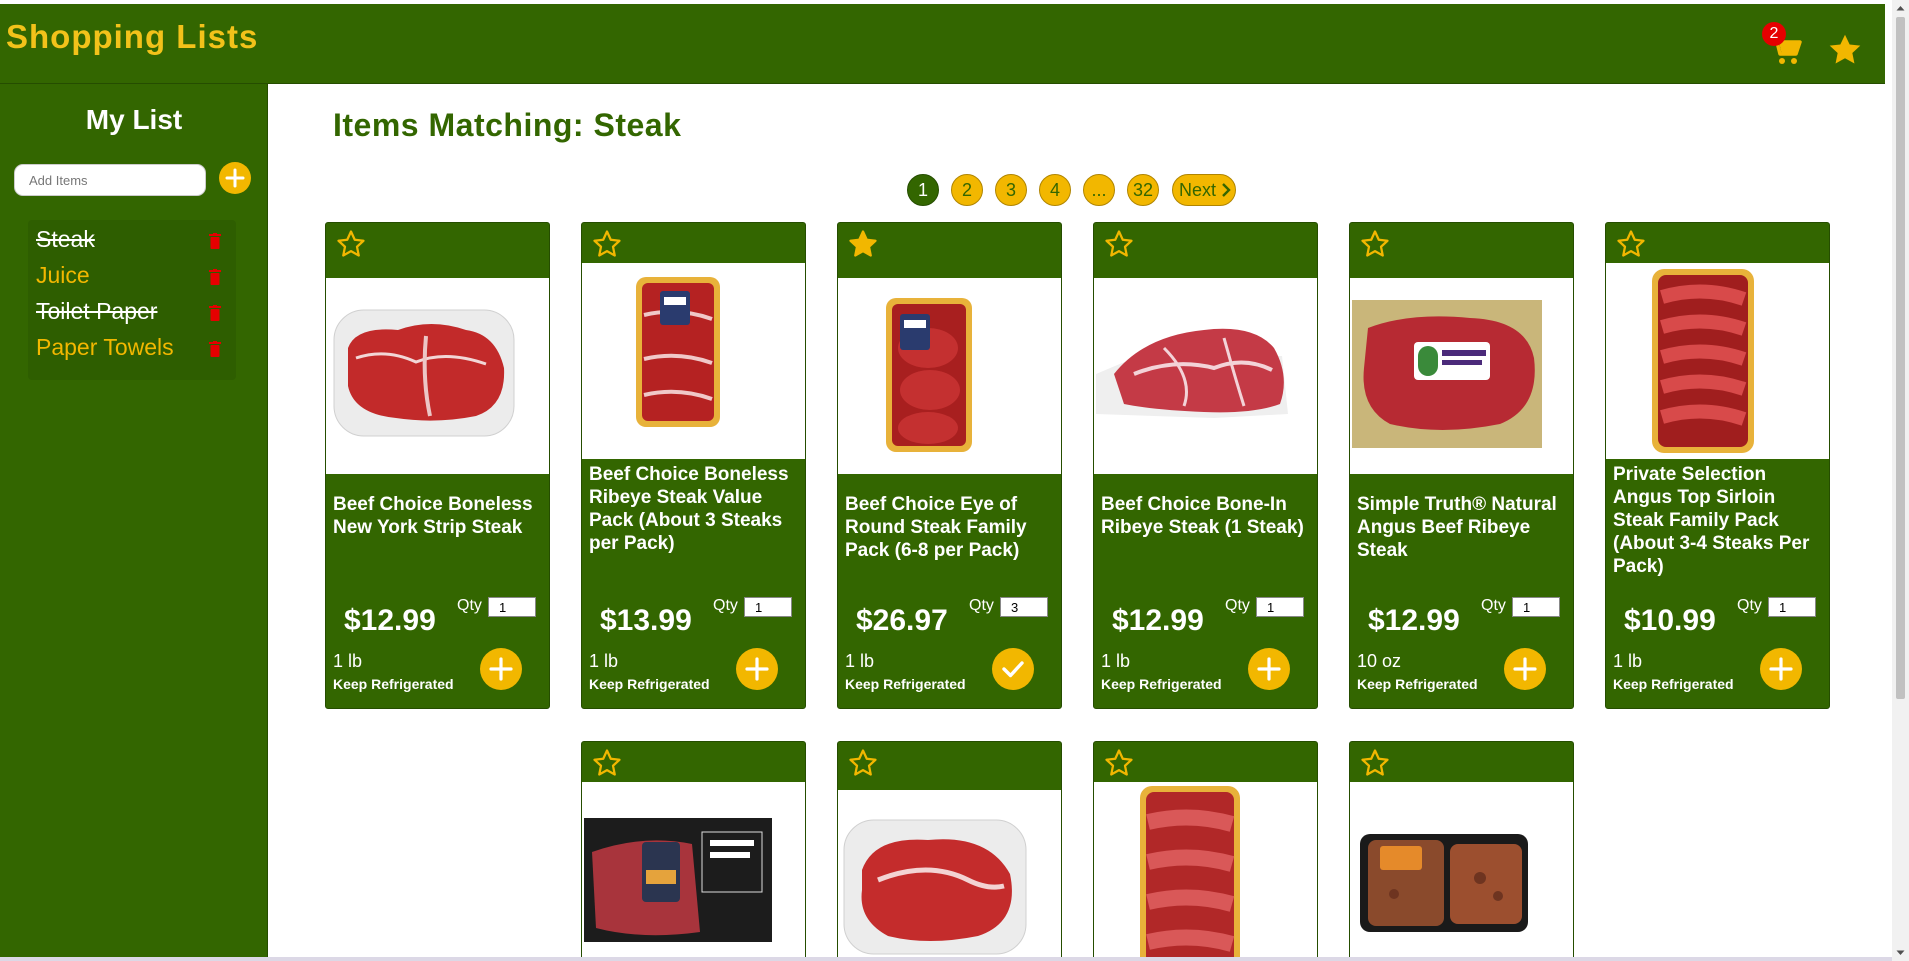 This screenshot has height=961, width=1909. I want to click on next-page-button: Next, so click(1204, 190).